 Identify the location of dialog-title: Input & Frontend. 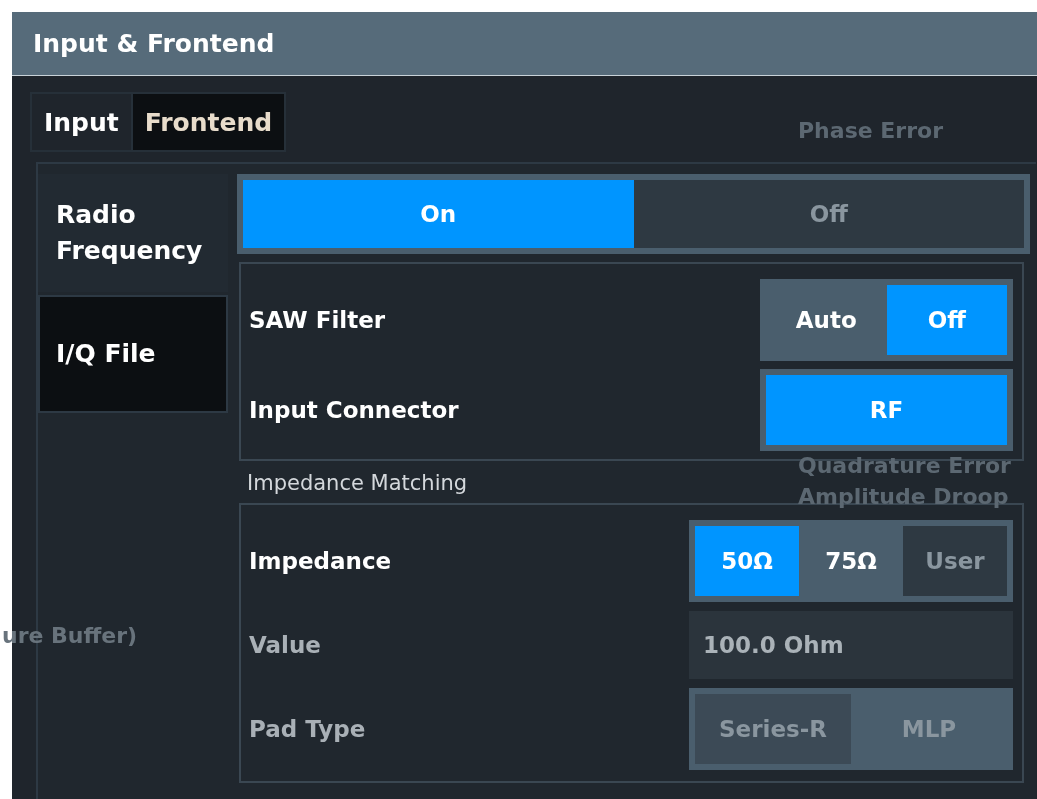
(524, 44).